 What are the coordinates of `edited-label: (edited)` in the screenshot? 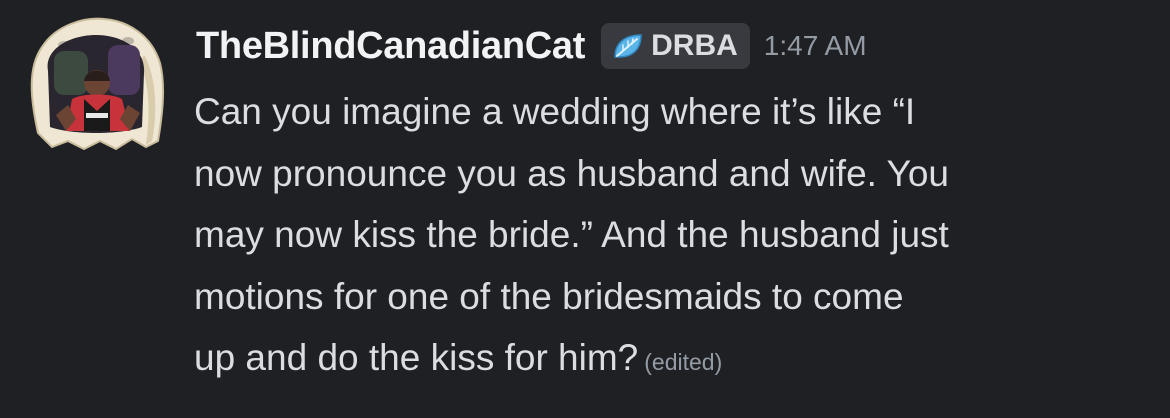 It's located at (683, 362).